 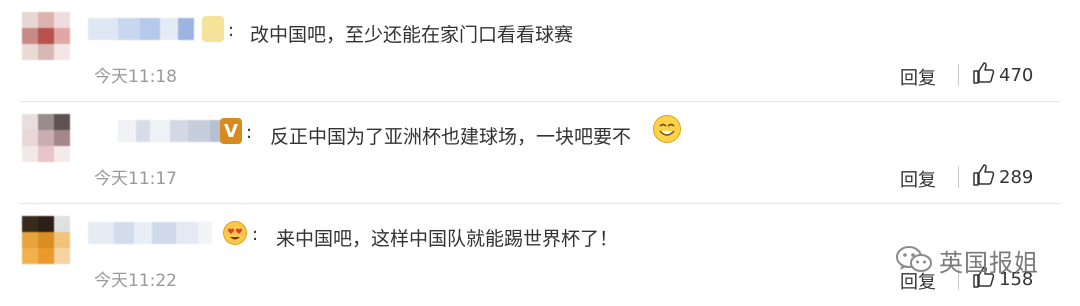 I want to click on wechat-icon, so click(x=914, y=259).